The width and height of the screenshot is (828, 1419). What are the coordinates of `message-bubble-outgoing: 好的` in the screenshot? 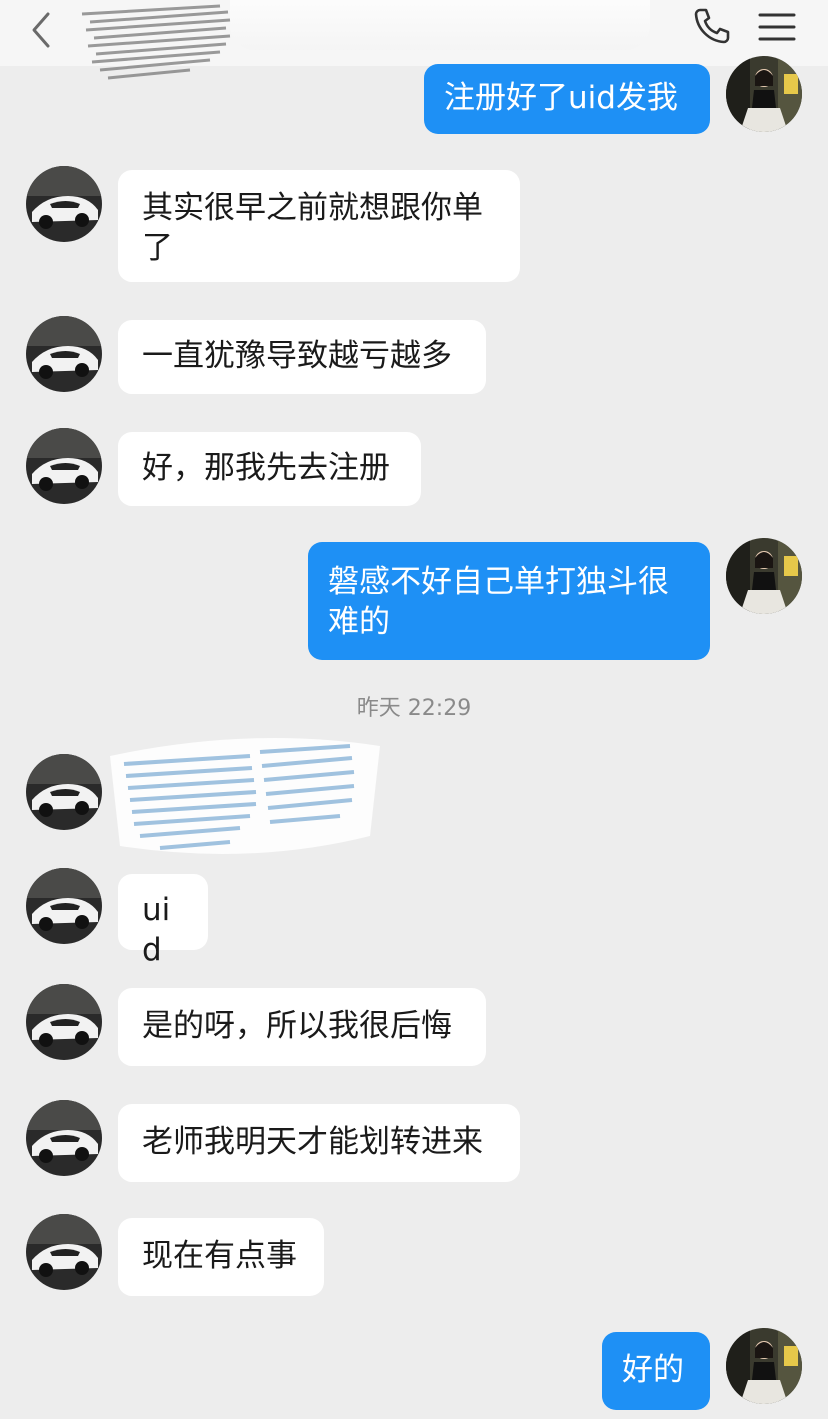 It's located at (656, 1371).